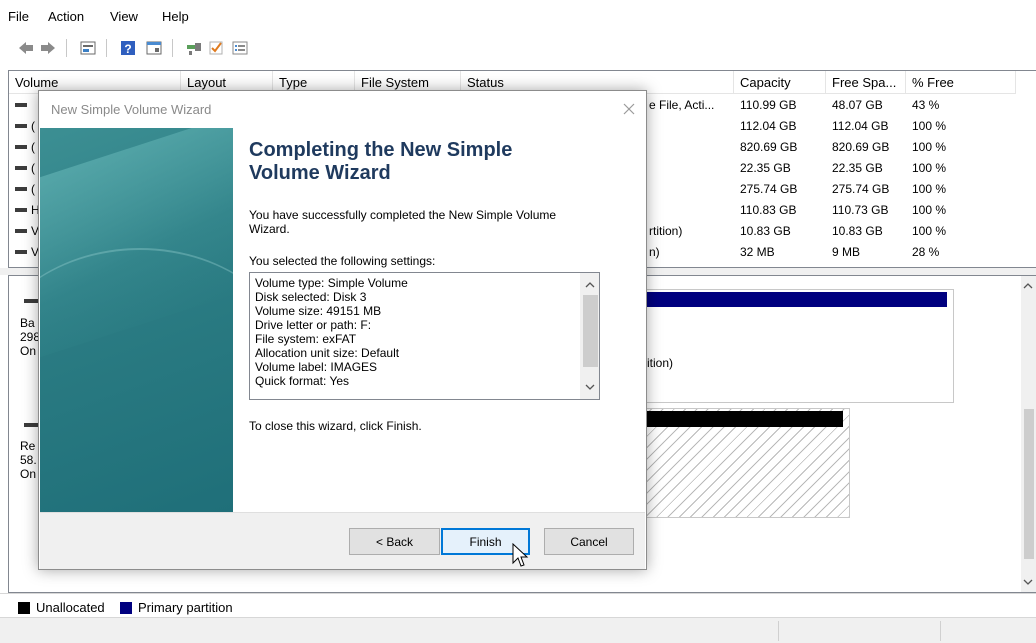  What do you see at coordinates (88, 48) in the screenshot?
I see `disk-list-icon` at bounding box center [88, 48].